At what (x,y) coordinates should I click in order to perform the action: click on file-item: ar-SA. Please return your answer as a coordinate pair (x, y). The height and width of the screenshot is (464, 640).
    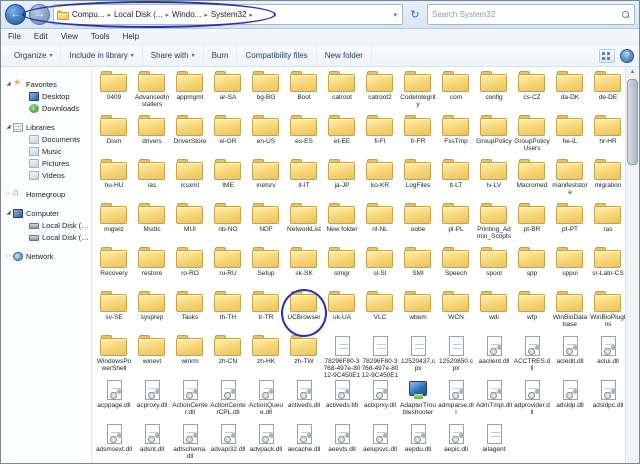
    Looking at the image, I should click on (228, 93).